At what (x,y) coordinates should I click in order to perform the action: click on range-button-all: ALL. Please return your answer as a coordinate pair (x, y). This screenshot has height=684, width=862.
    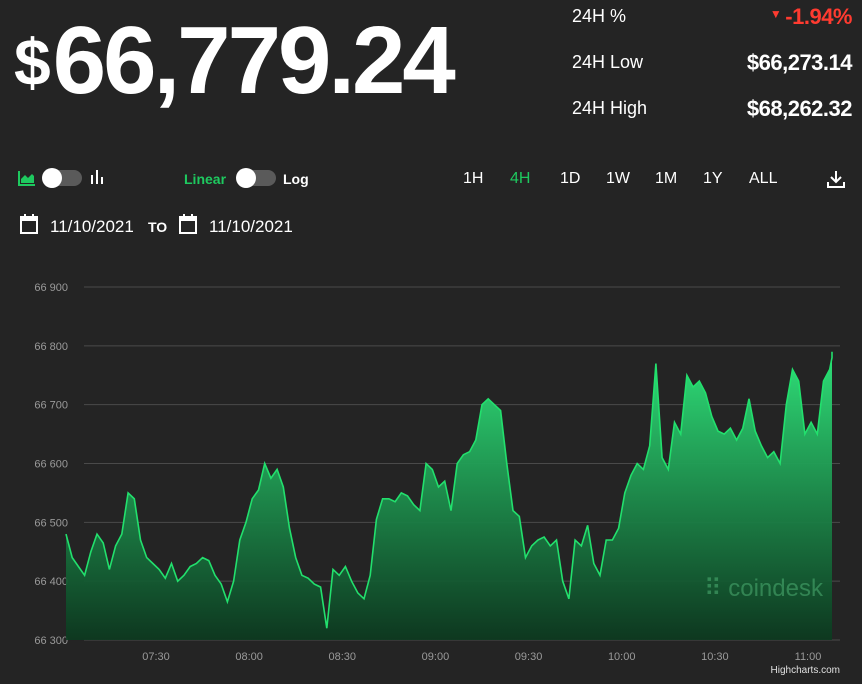
    Looking at the image, I should click on (763, 179).